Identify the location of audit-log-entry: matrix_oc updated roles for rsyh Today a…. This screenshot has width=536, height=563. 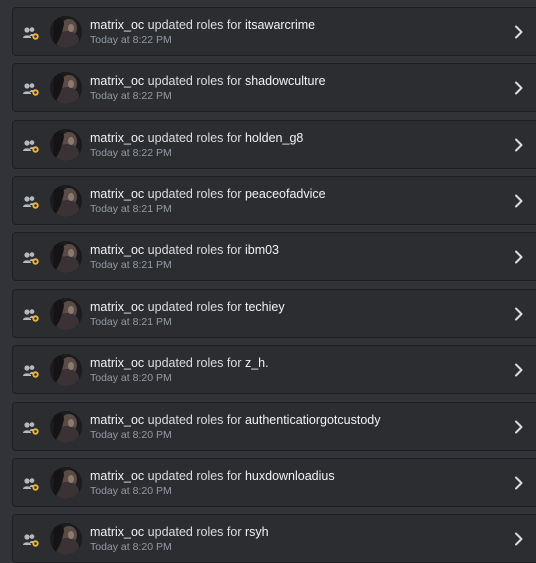
(274, 538).